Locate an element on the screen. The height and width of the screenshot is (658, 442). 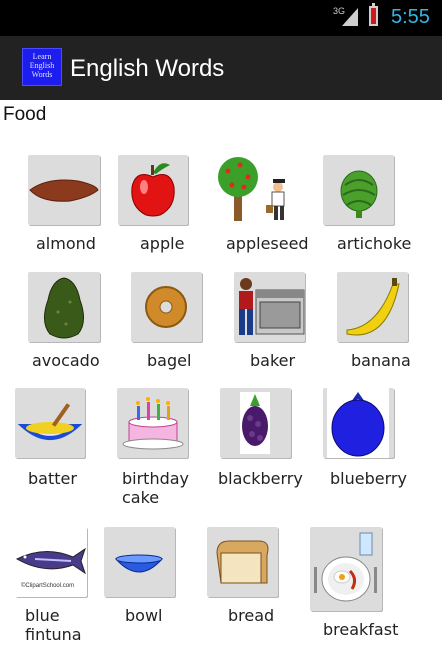
word-label-blueberry: blueberry is located at coordinates (368, 478).